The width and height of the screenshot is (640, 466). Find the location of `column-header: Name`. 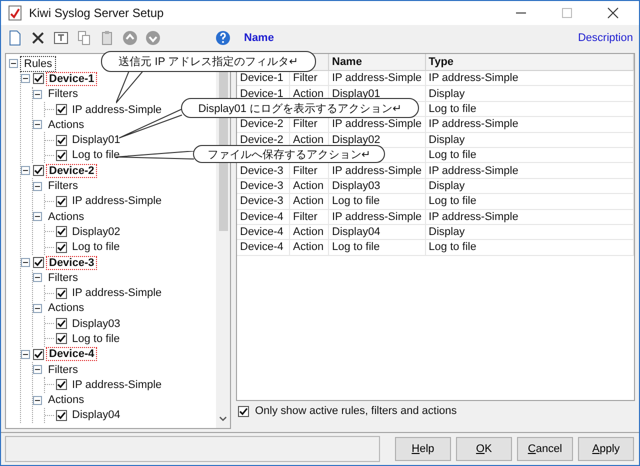

column-header: Name is located at coordinates (377, 62).